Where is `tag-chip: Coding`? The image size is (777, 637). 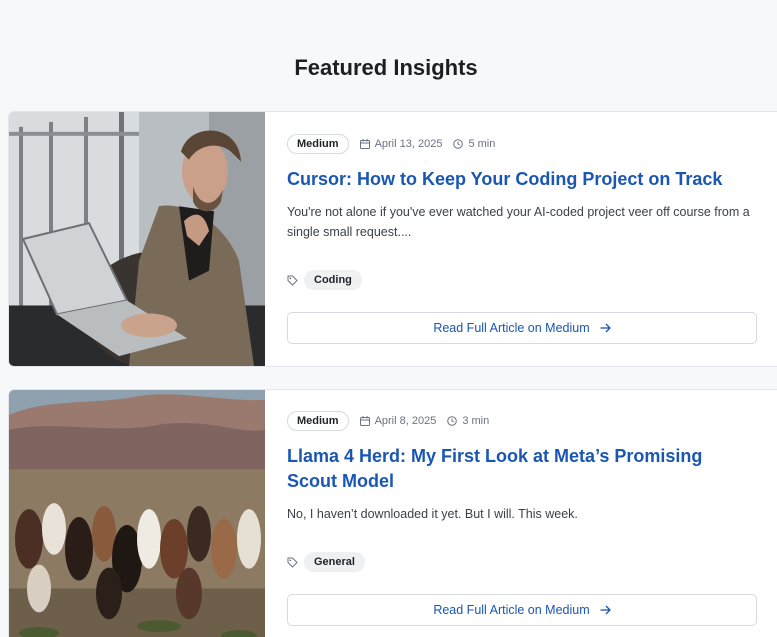
tag-chip: Coding is located at coordinates (333, 280).